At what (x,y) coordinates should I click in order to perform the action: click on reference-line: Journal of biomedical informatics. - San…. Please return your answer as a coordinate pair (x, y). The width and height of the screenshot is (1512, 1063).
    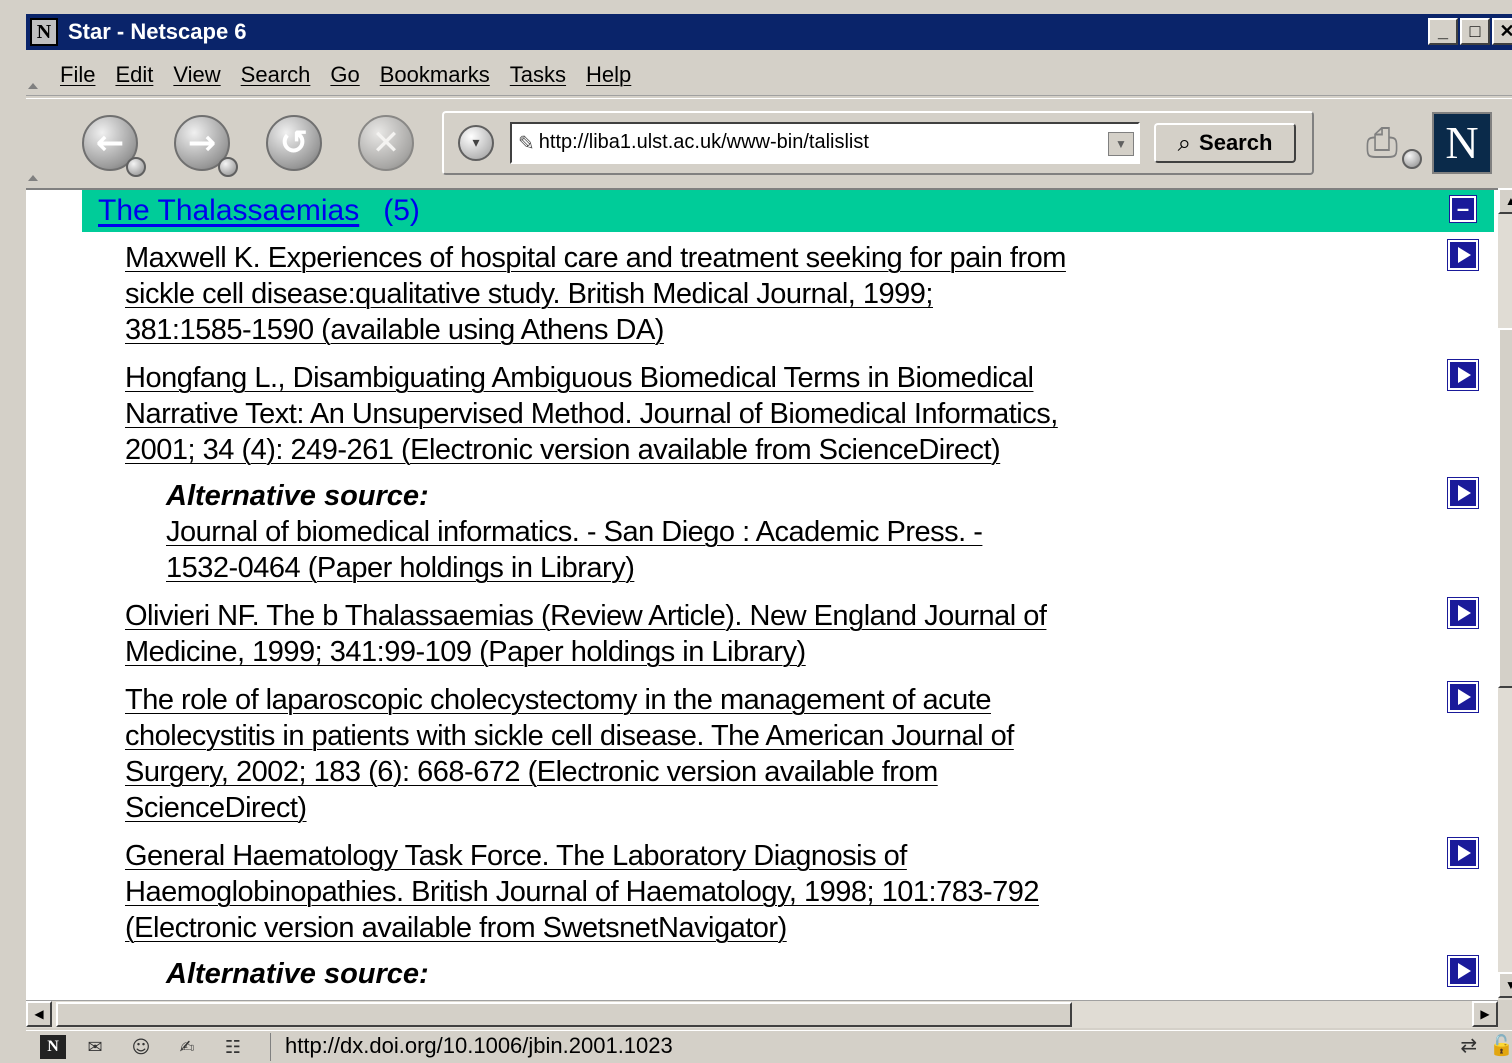
    Looking at the image, I should click on (574, 532).